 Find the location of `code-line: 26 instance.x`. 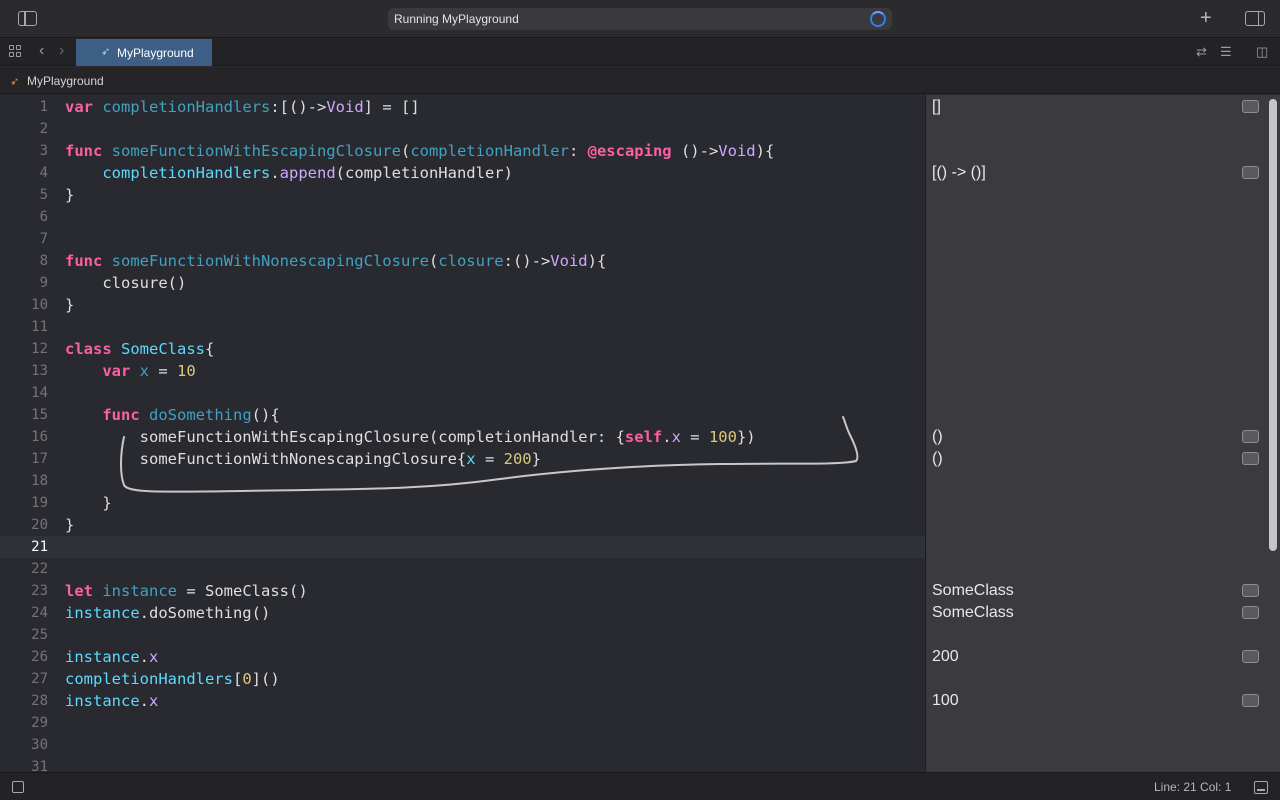

code-line: 26 instance.x is located at coordinates (462, 657).